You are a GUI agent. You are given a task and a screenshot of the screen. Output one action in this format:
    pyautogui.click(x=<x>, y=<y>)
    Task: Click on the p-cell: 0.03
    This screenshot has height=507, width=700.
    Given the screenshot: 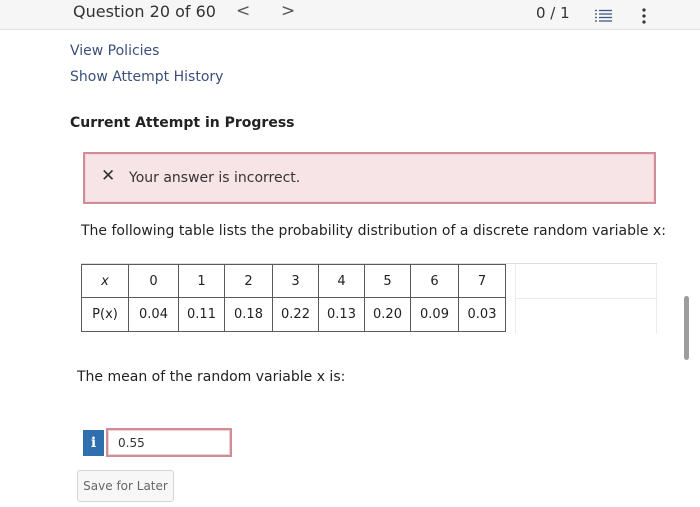 What is the action you would take?
    pyautogui.click(x=482, y=314)
    